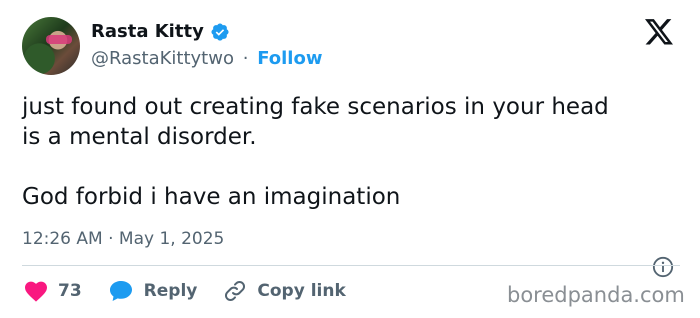 This screenshot has width=700, height=318. I want to click on copy-link-button: Copy link, so click(284, 291).